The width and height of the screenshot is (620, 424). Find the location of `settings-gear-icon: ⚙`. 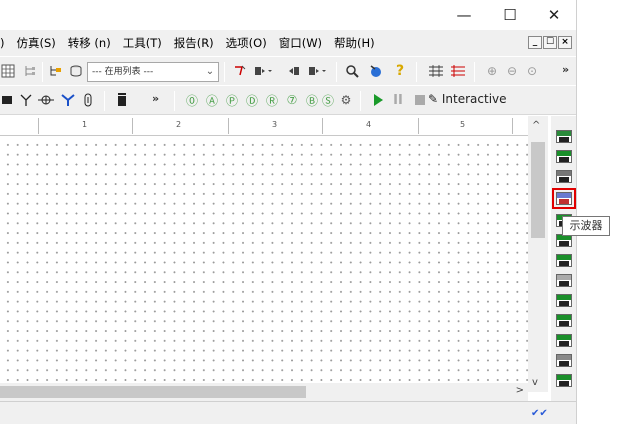

settings-gear-icon: ⚙ is located at coordinates (346, 100).